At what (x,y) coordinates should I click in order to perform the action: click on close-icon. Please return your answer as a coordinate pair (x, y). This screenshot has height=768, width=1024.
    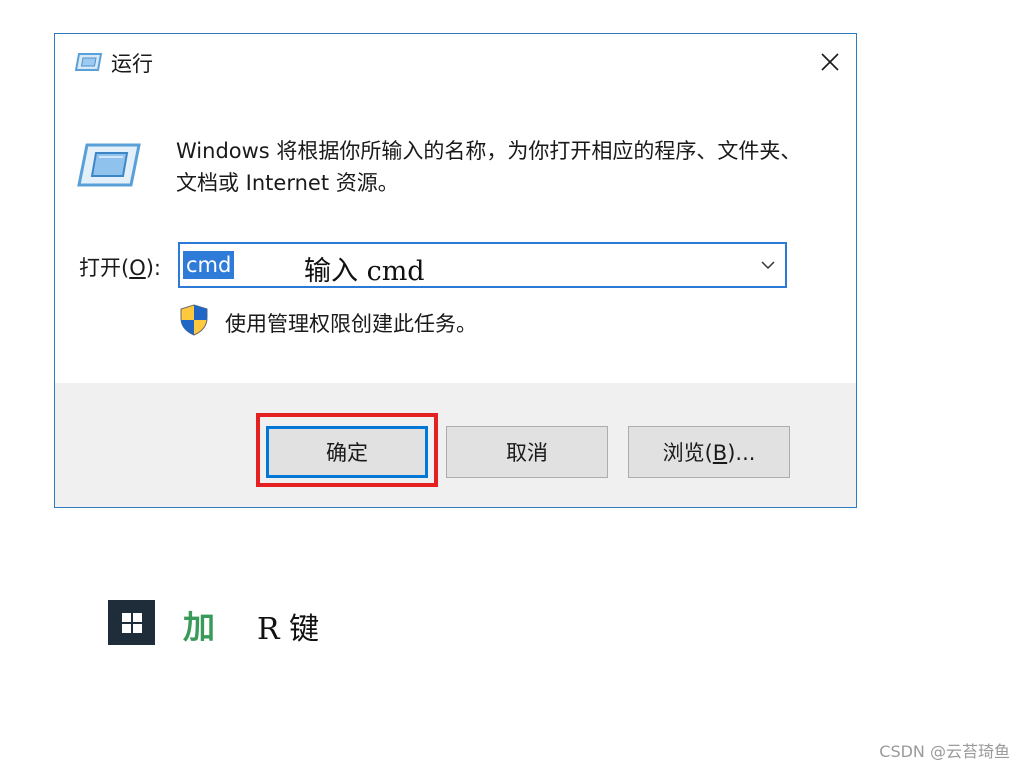
    Looking at the image, I should click on (830, 62).